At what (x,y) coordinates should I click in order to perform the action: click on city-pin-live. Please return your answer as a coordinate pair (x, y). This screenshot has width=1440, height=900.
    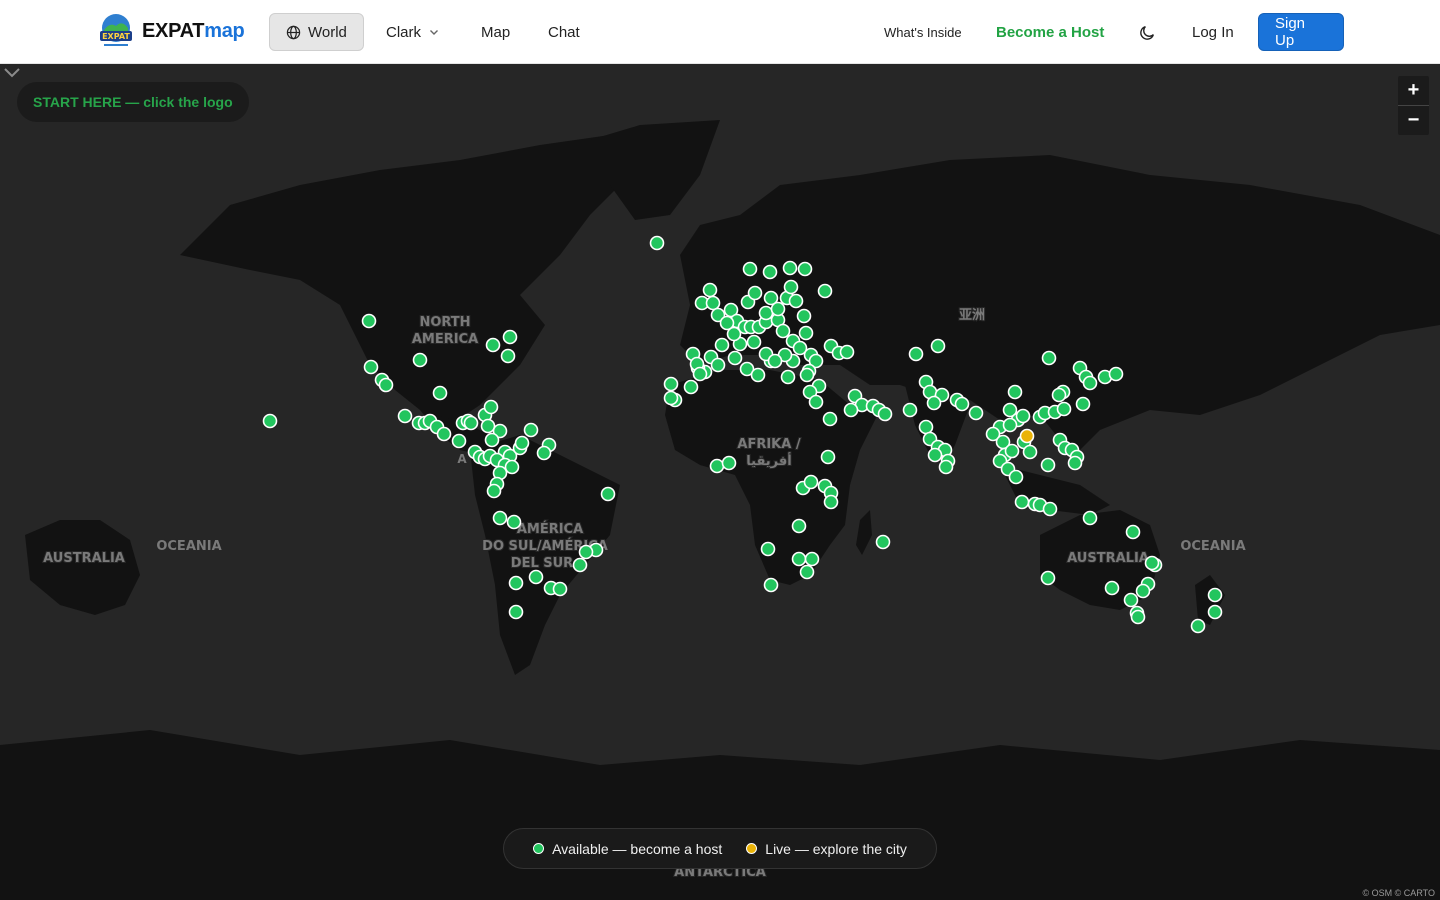
    Looking at the image, I should click on (1027, 436).